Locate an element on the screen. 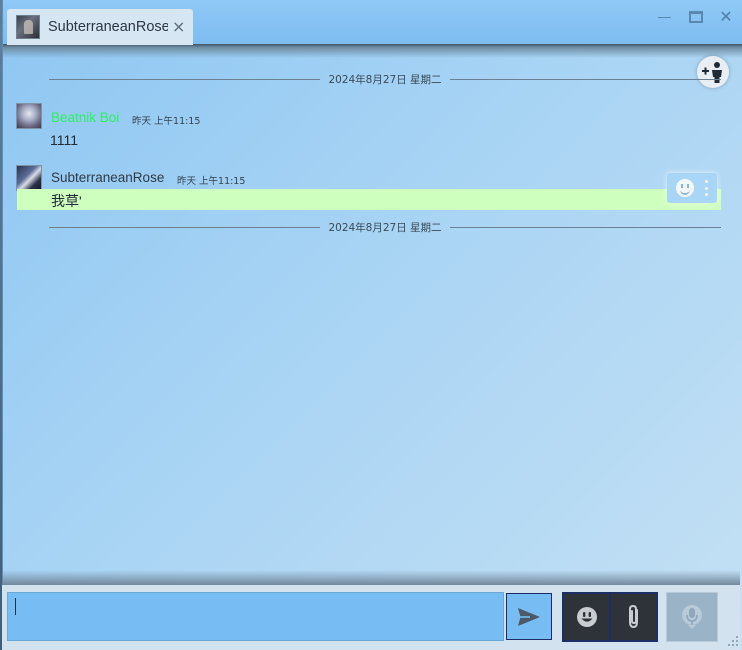 The width and height of the screenshot is (742, 650). message-actions is located at coordinates (692, 188).